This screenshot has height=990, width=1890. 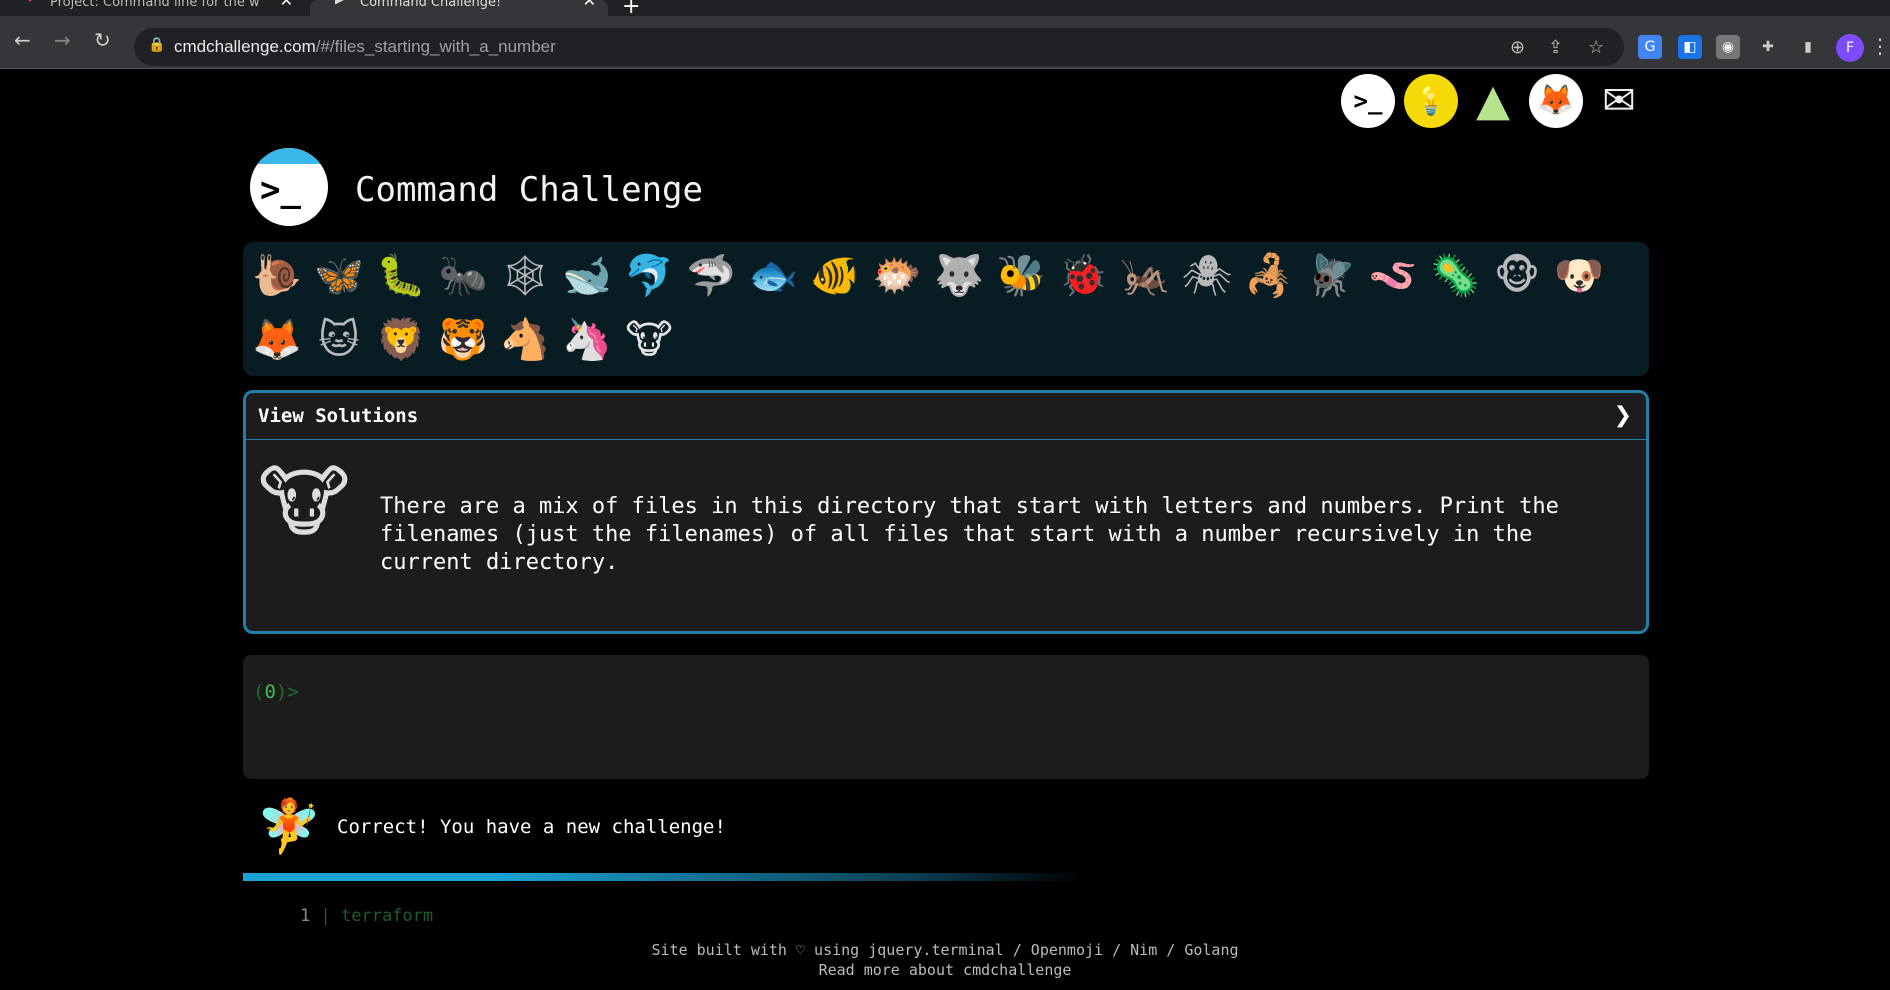 What do you see at coordinates (1556, 101) in the screenshot?
I see `gitlab-icon: 🦊` at bounding box center [1556, 101].